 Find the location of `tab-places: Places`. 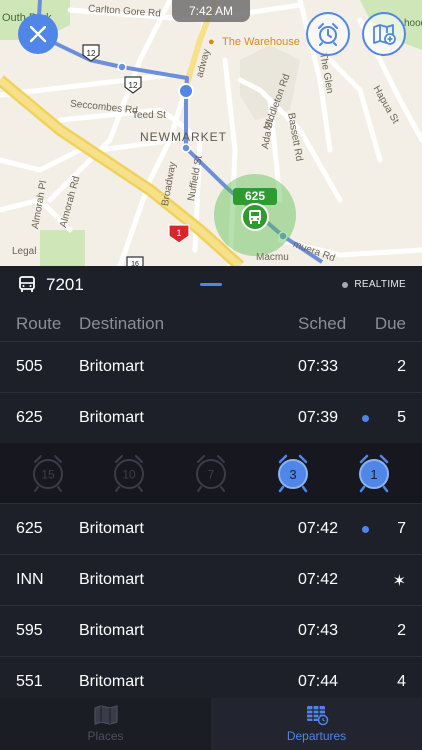

tab-places: Places is located at coordinates (105, 724).